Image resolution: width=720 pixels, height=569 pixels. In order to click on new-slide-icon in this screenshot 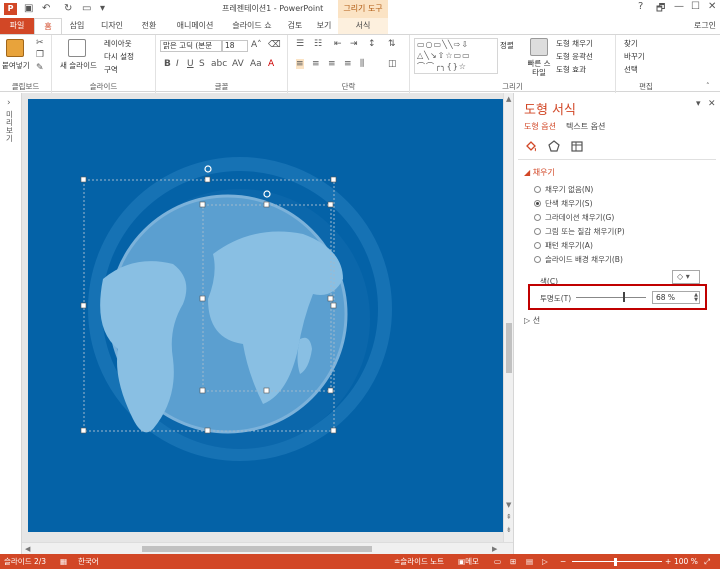, I will do `click(77, 48)`.